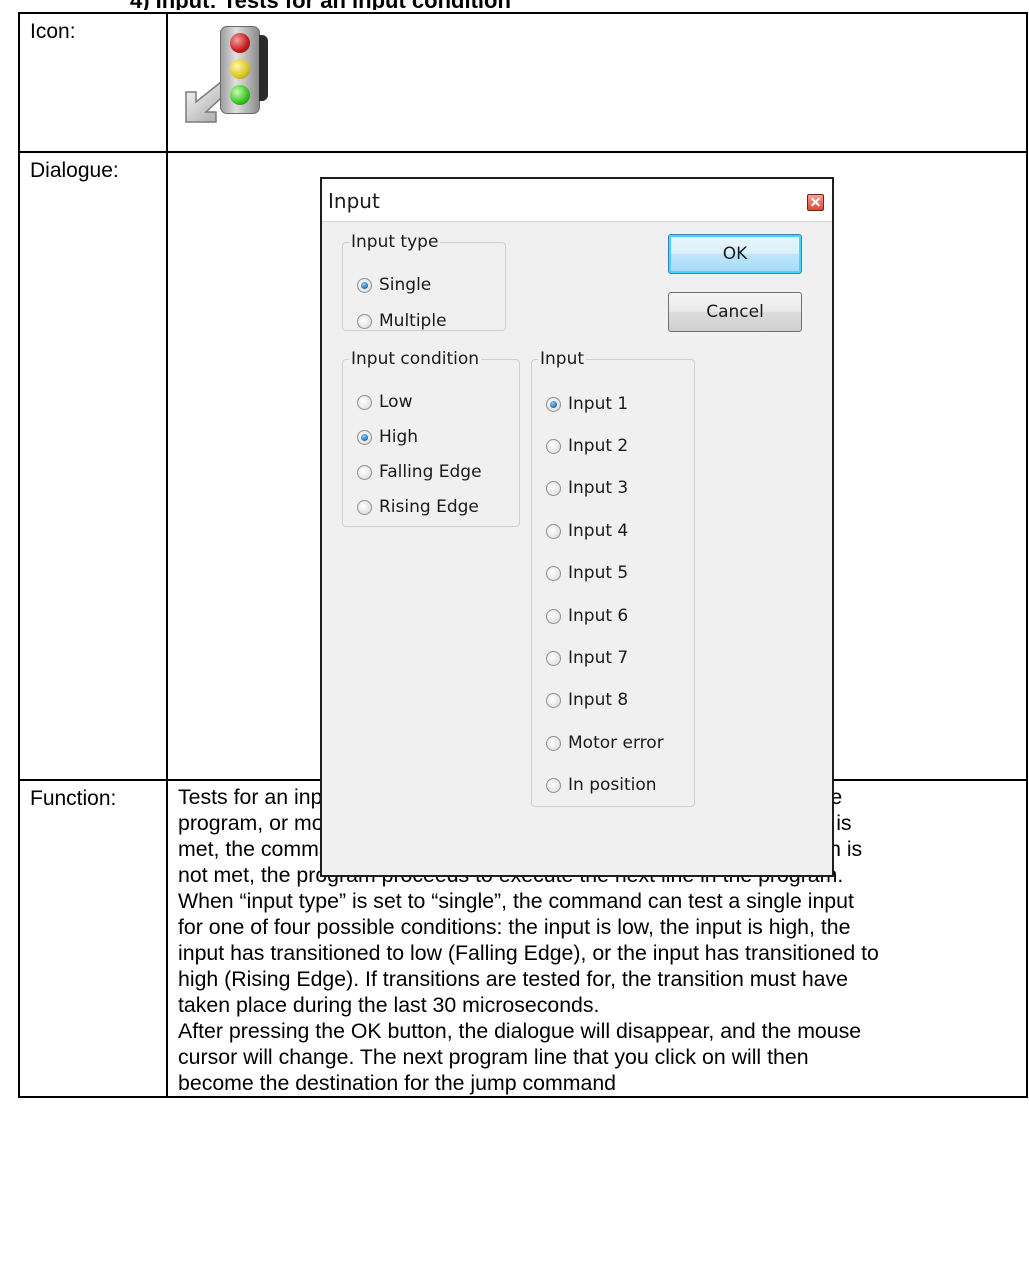 This screenshot has width=1029, height=1280. I want to click on radio-label: Input 6, so click(598, 616).